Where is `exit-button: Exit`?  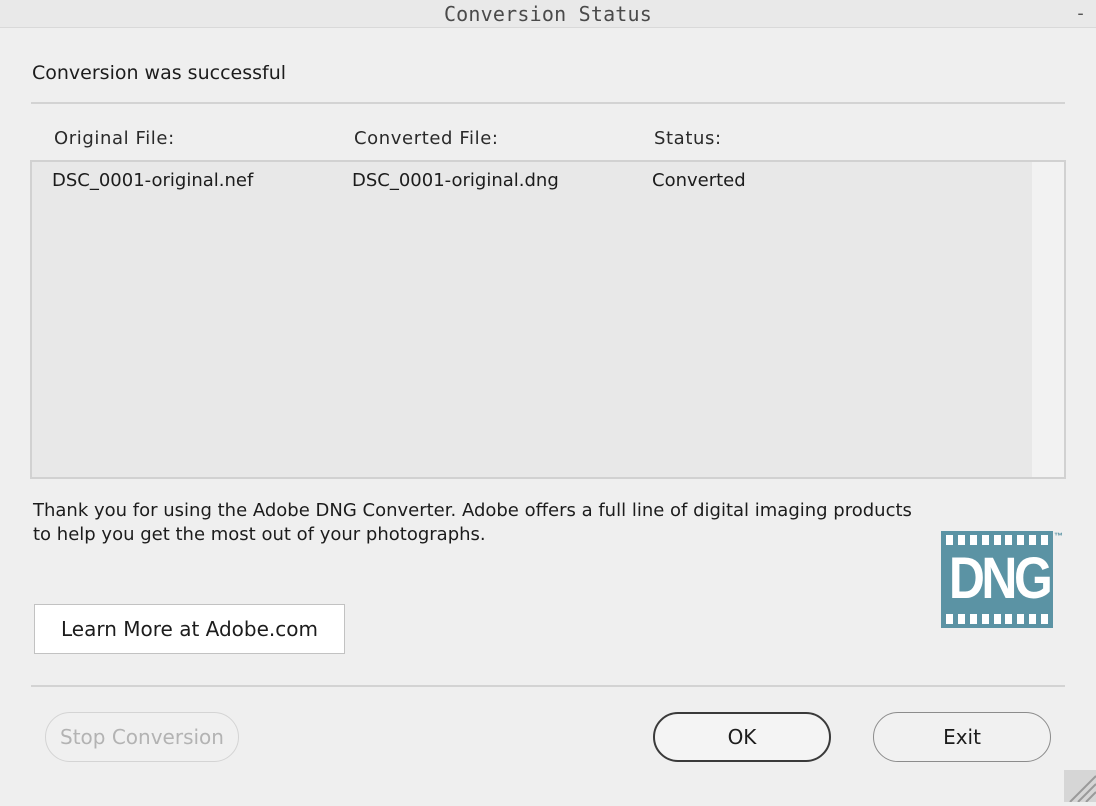 exit-button: Exit is located at coordinates (962, 737).